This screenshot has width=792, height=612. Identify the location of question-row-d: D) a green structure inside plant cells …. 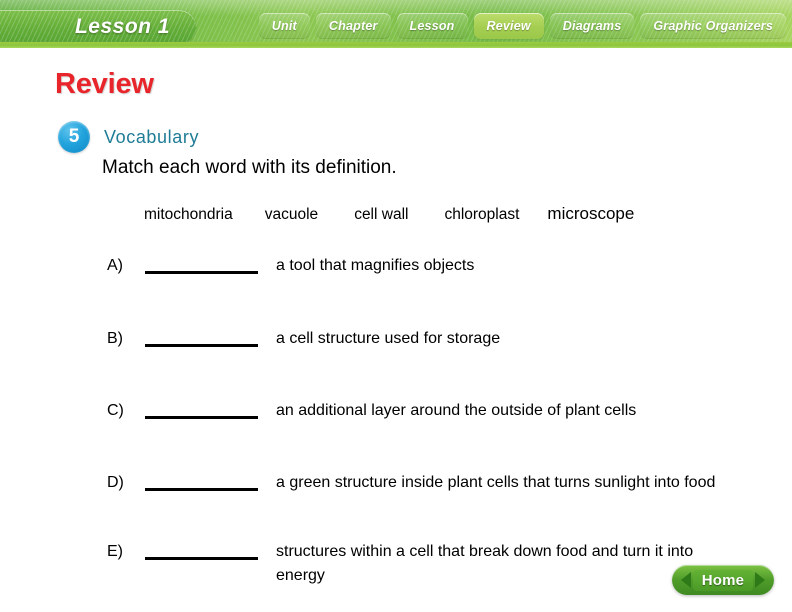
(411, 483).